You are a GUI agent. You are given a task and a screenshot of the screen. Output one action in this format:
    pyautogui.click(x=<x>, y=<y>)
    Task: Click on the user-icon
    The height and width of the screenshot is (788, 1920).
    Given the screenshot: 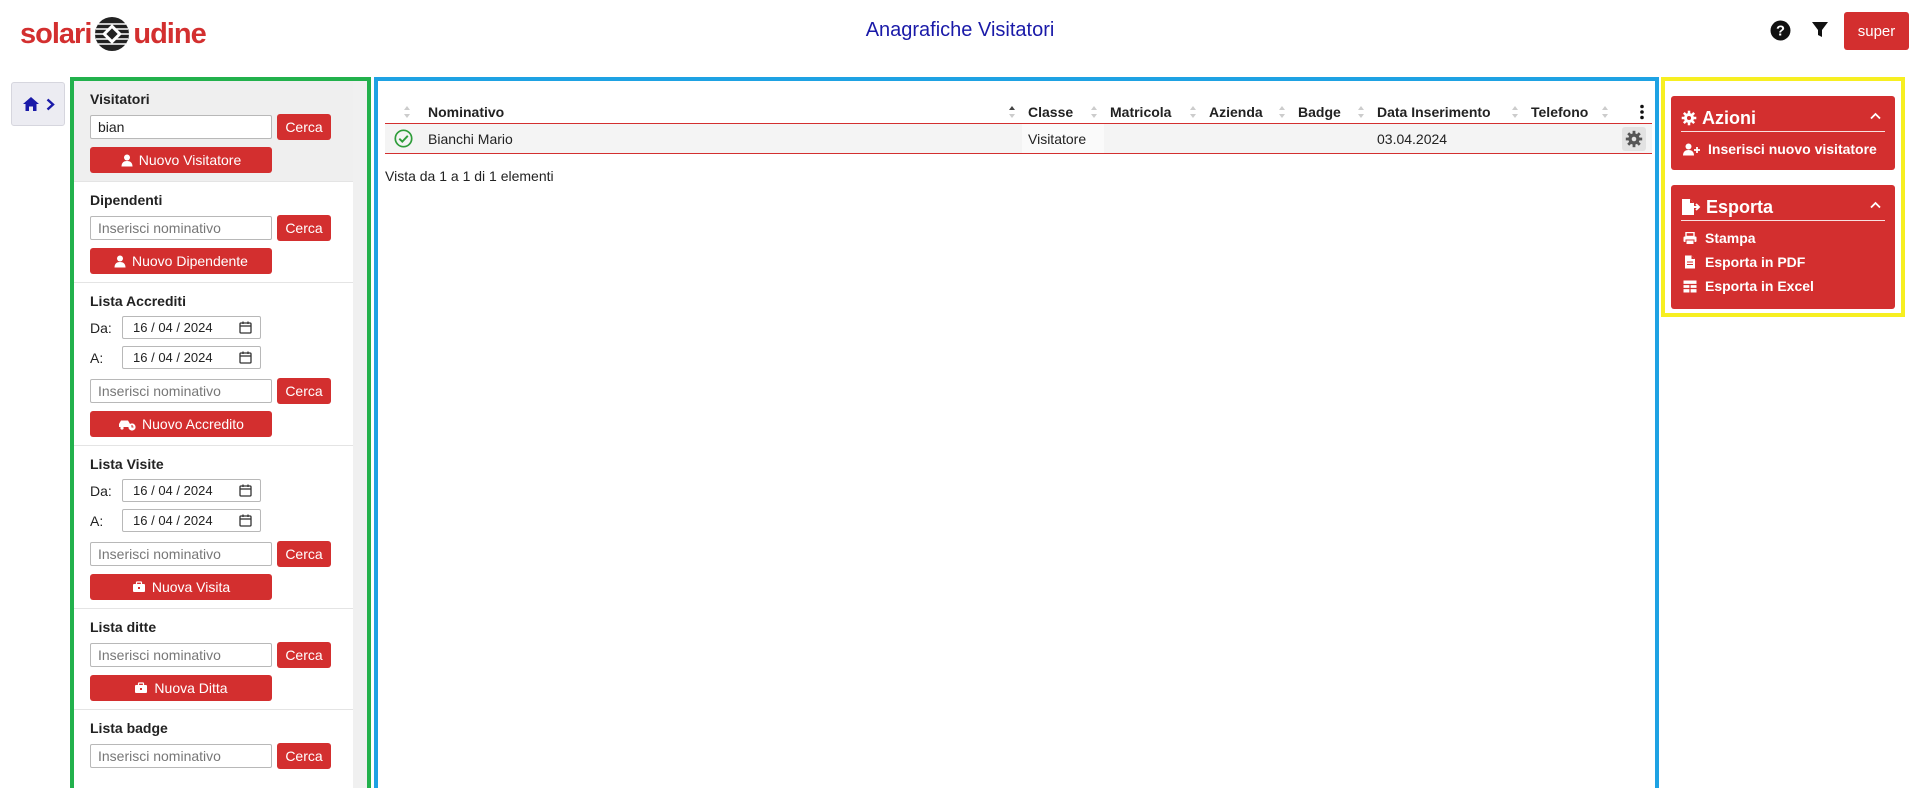 What is the action you would take?
    pyautogui.click(x=120, y=261)
    